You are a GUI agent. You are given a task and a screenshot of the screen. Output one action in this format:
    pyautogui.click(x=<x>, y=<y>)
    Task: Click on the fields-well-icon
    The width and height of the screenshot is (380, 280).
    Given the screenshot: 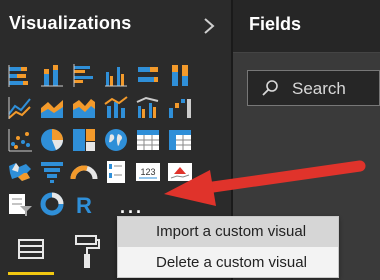 What is the action you would take?
    pyautogui.click(x=31, y=251)
    